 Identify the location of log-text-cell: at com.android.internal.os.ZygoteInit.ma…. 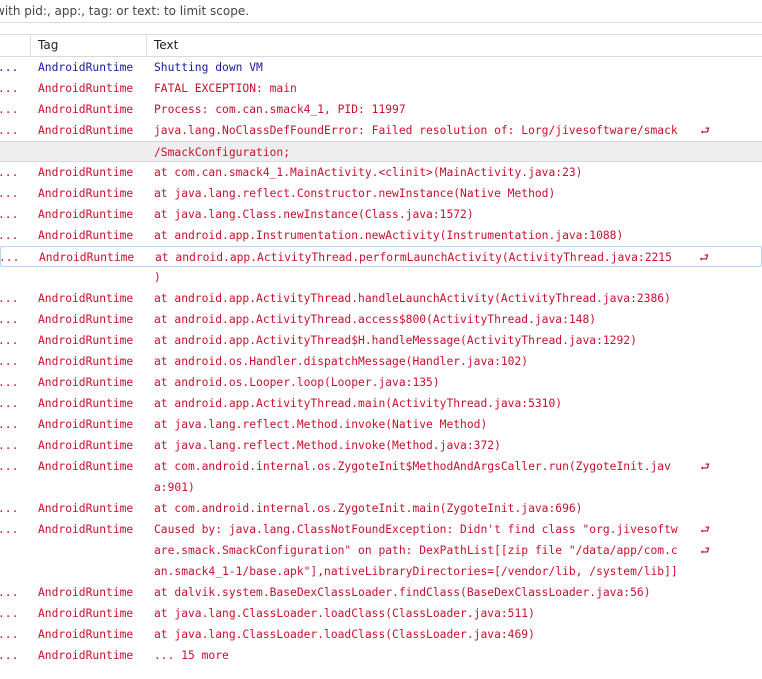
(368, 508).